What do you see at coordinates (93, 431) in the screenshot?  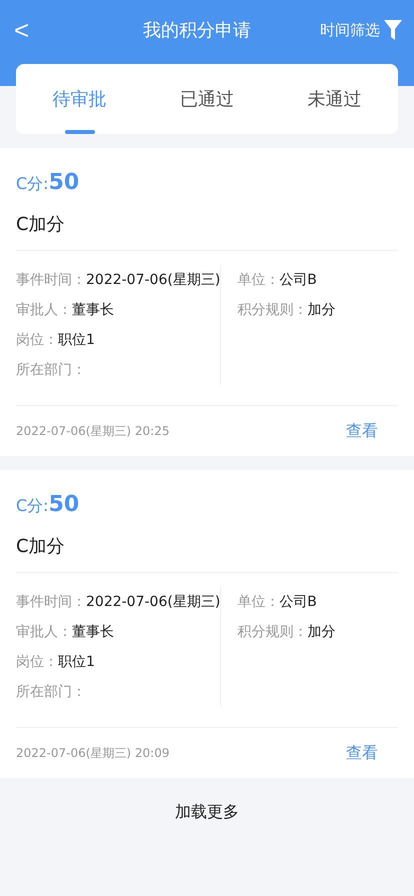 I see `submit-time: 2022-07-06(星期三) 20:25` at bounding box center [93, 431].